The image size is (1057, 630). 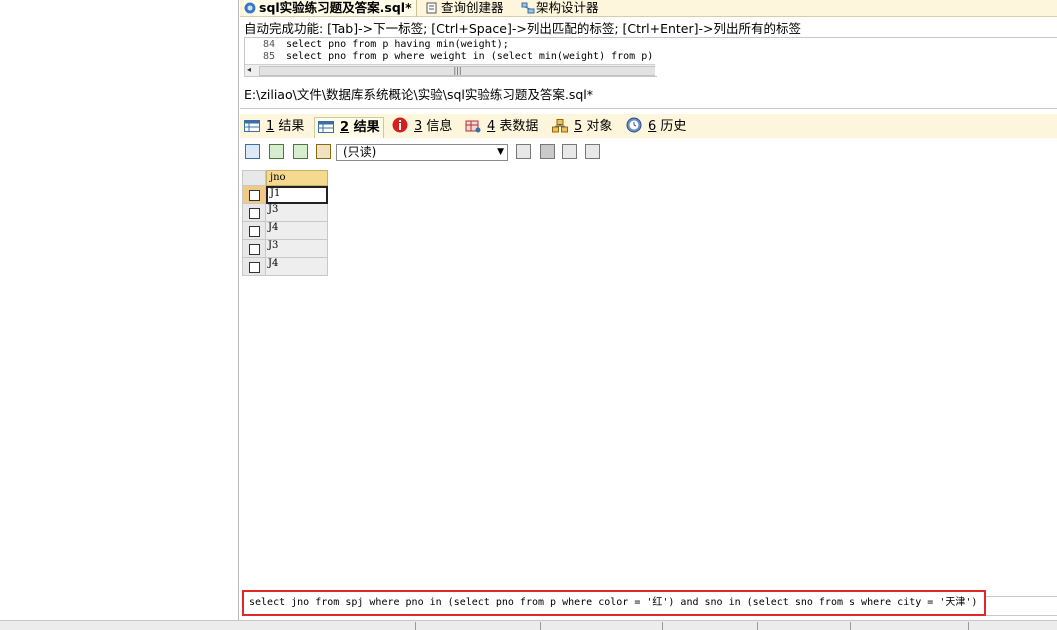 I want to click on scrollbar-thumb: |||, so click(x=457, y=71).